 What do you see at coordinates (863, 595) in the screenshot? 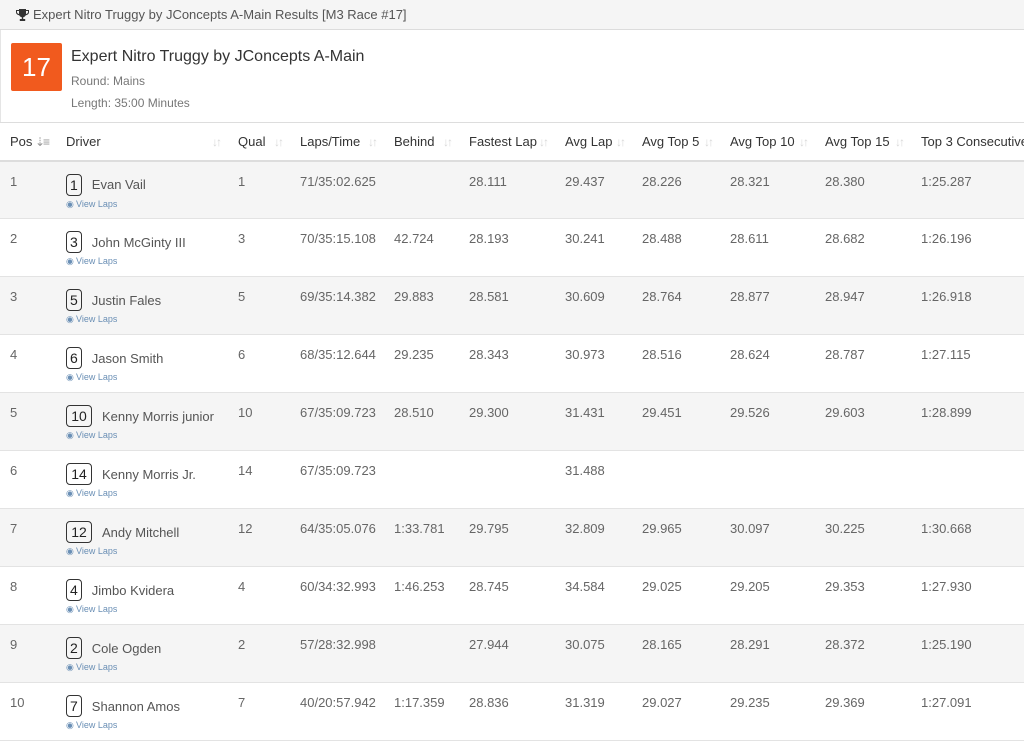
I see `cell-top15: 29.353` at bounding box center [863, 595].